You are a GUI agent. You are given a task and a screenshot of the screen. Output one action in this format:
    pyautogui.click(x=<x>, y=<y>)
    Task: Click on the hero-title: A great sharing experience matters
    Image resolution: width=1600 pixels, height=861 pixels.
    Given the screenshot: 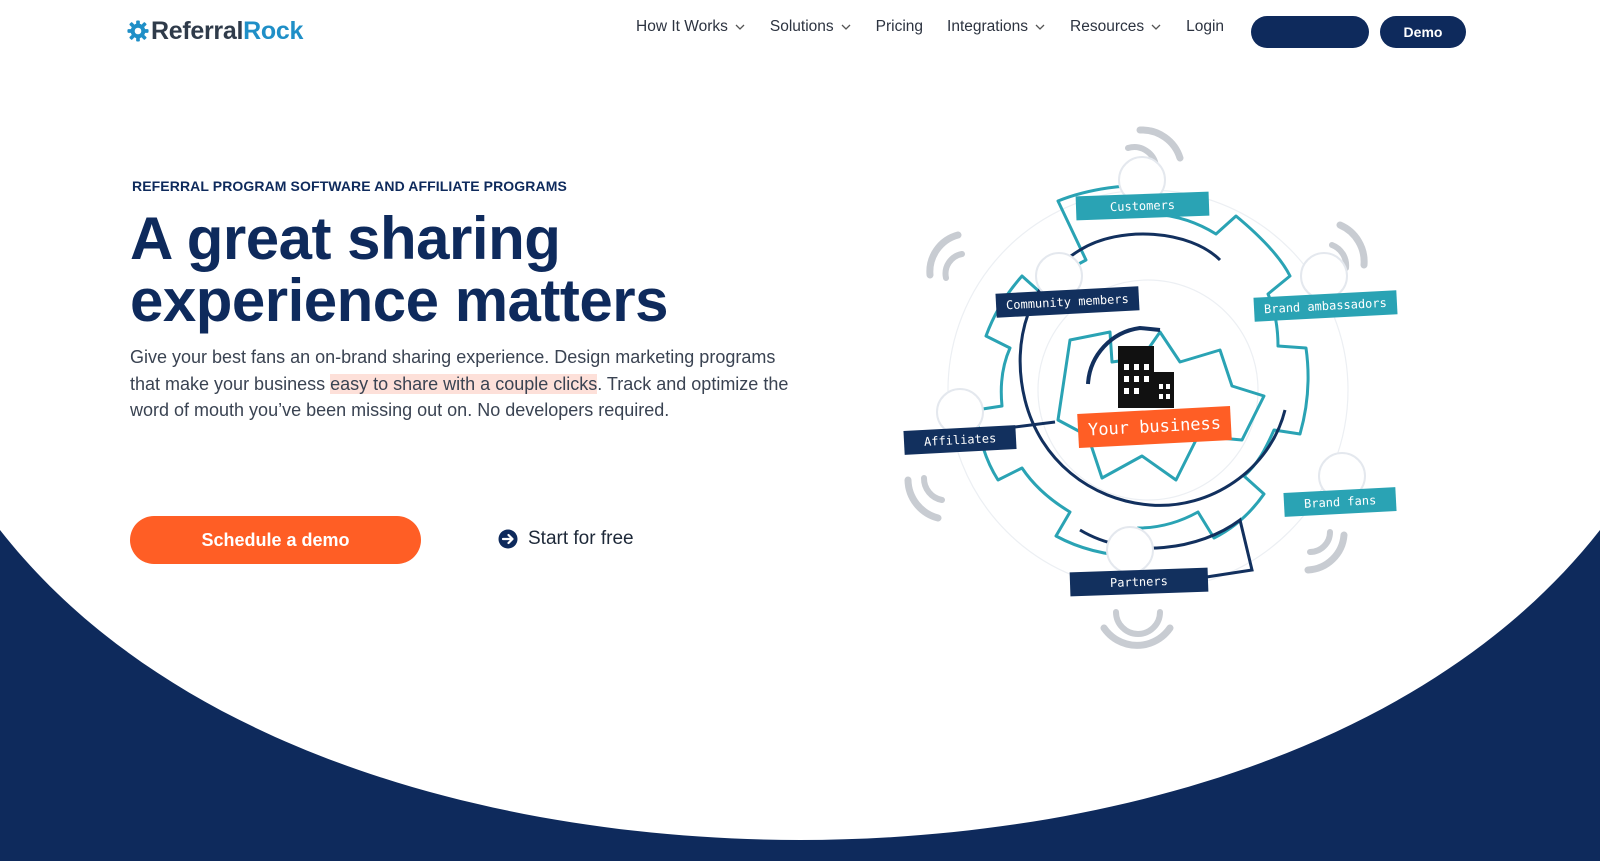 What is the action you would take?
    pyautogui.click(x=399, y=270)
    